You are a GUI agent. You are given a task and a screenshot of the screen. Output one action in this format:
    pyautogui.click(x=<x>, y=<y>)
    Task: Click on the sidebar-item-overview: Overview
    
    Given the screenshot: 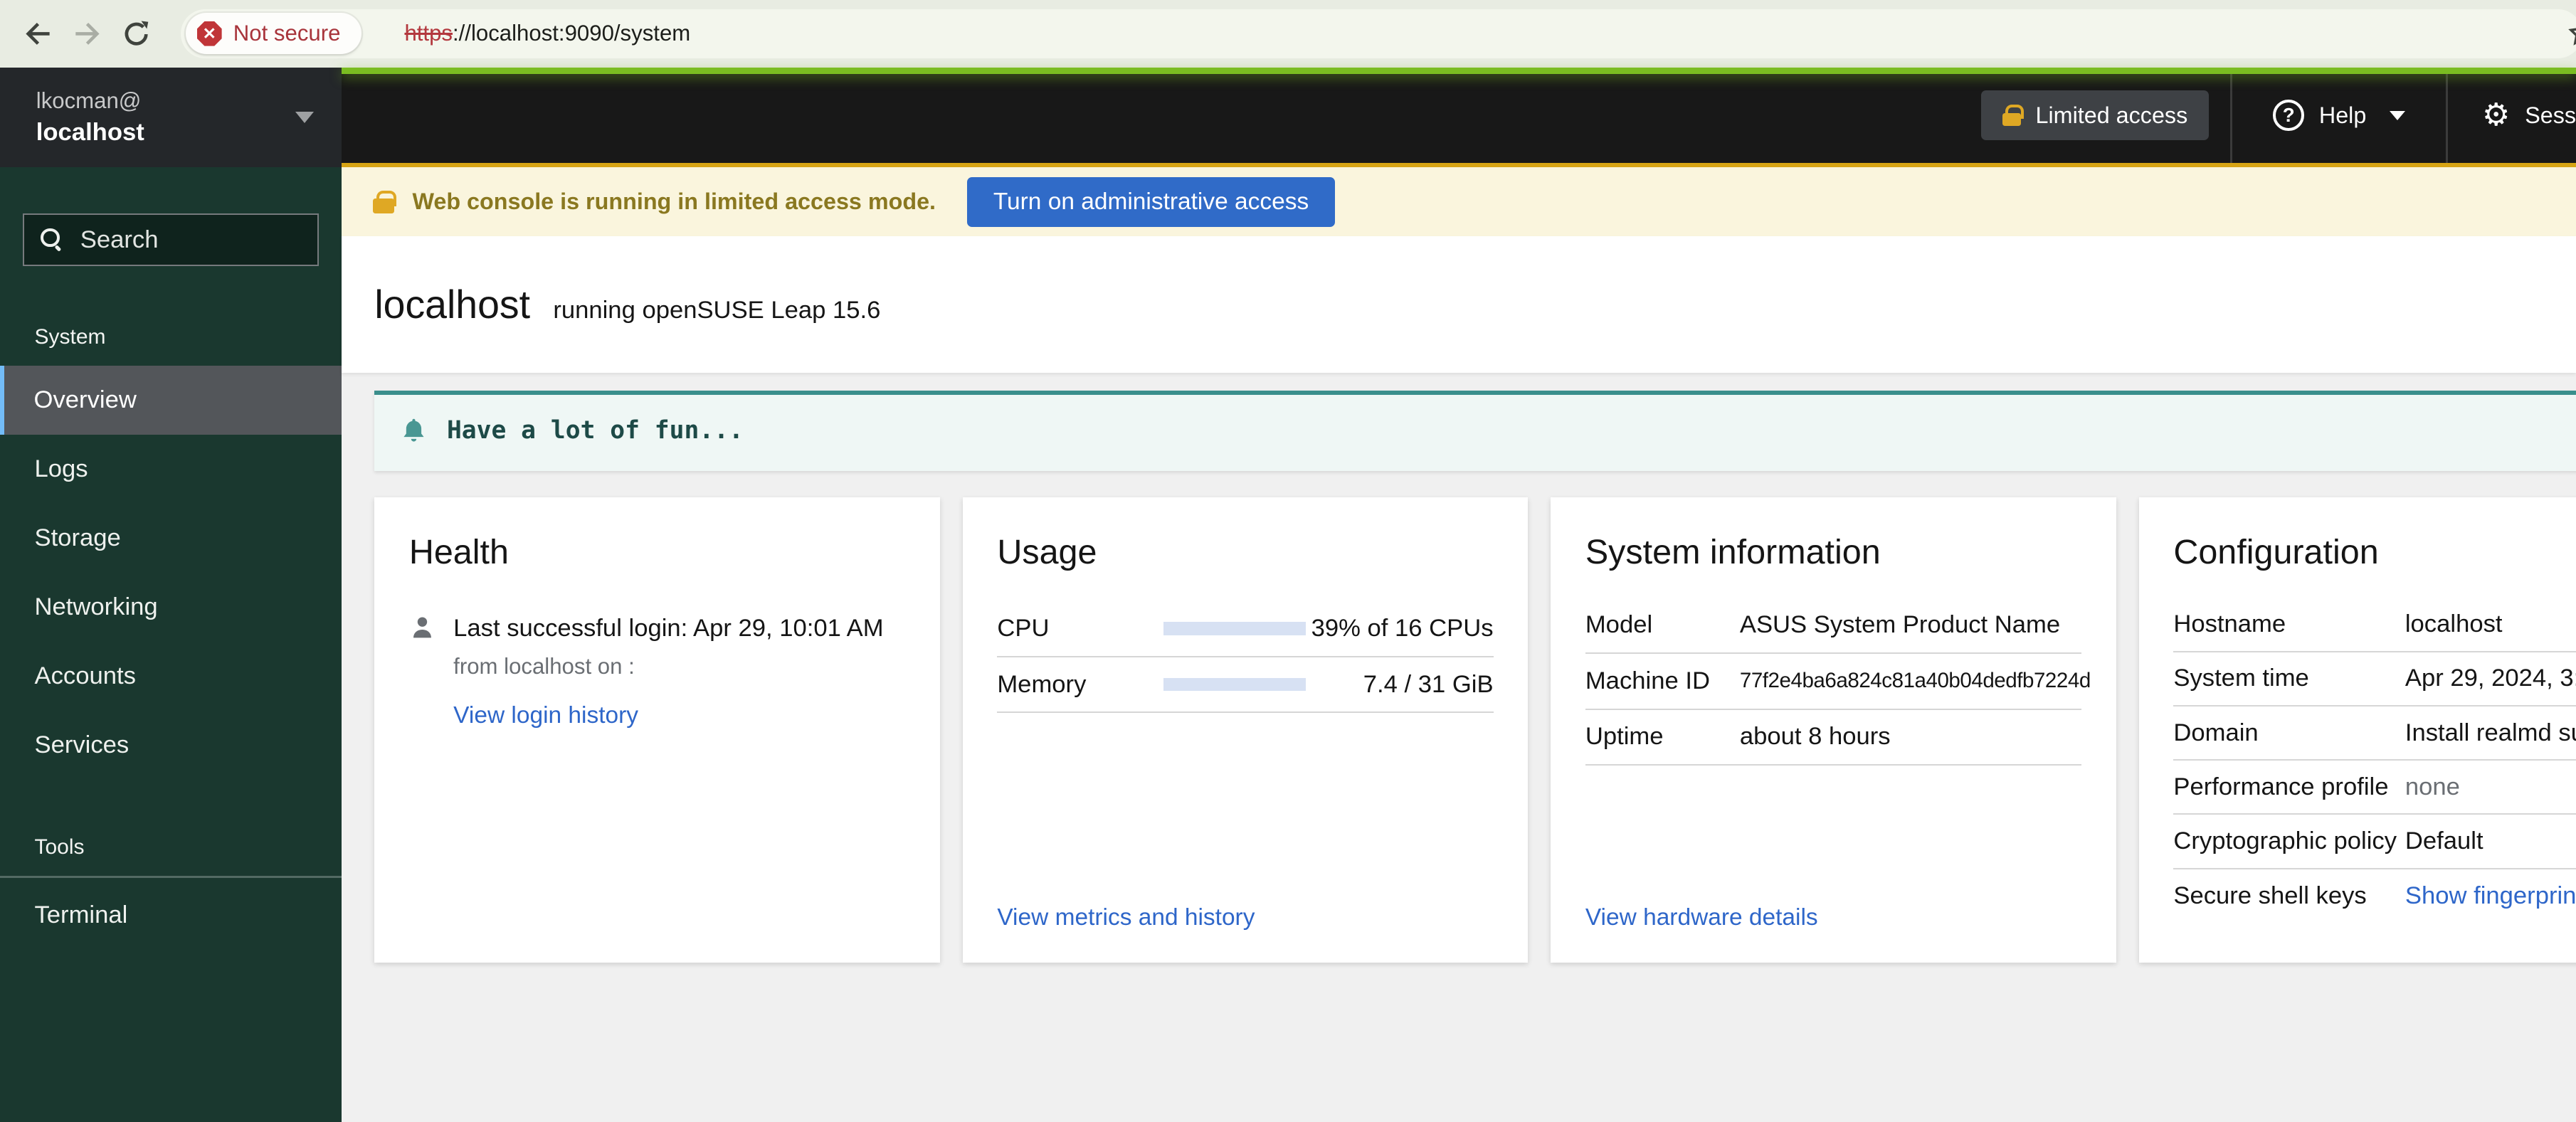 What is the action you would take?
    pyautogui.click(x=171, y=400)
    